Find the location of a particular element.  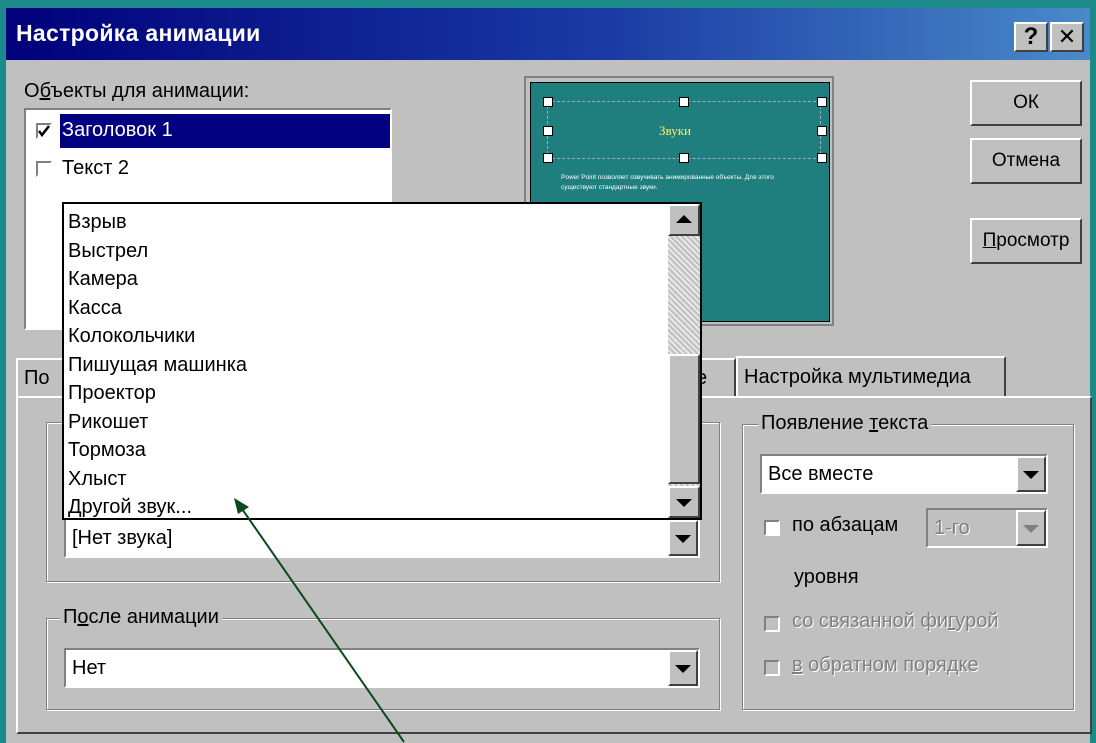

sound-combo: [Нет звука] is located at coordinates (382, 538).